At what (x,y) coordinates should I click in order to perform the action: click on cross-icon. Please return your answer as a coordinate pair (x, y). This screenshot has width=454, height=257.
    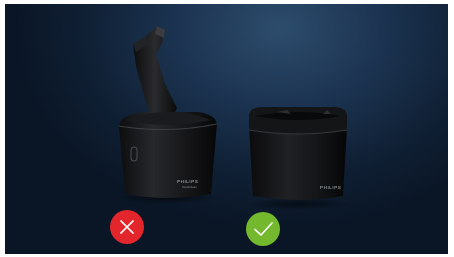
    Looking at the image, I should click on (127, 227).